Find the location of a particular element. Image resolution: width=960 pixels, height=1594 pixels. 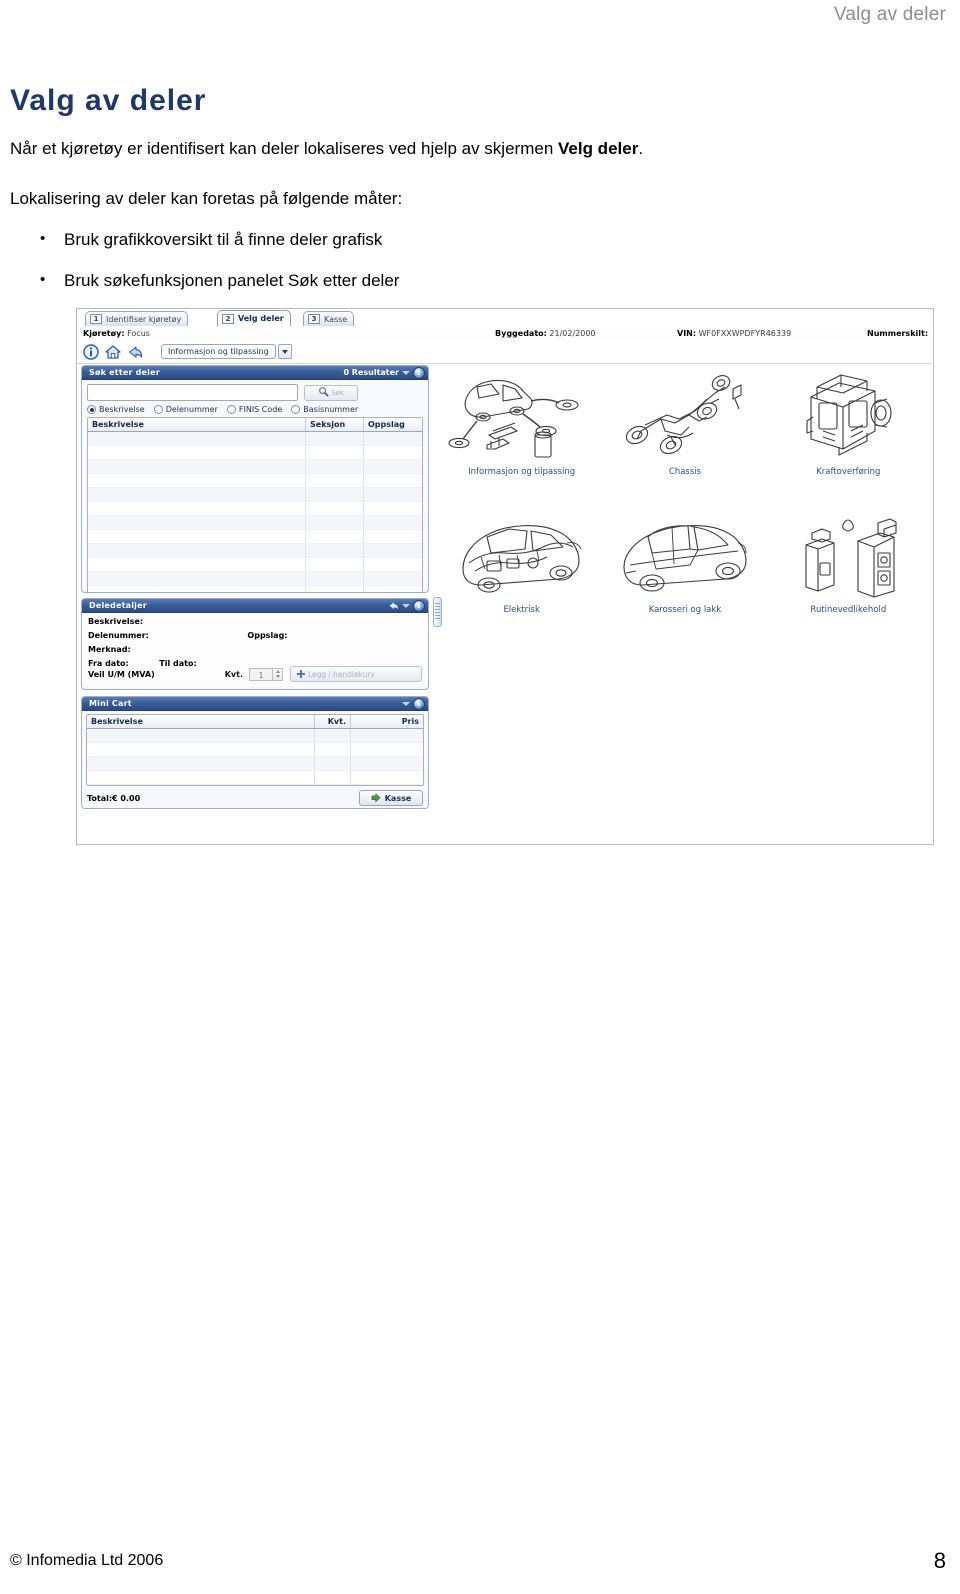

tab-number: 3 is located at coordinates (314, 319).